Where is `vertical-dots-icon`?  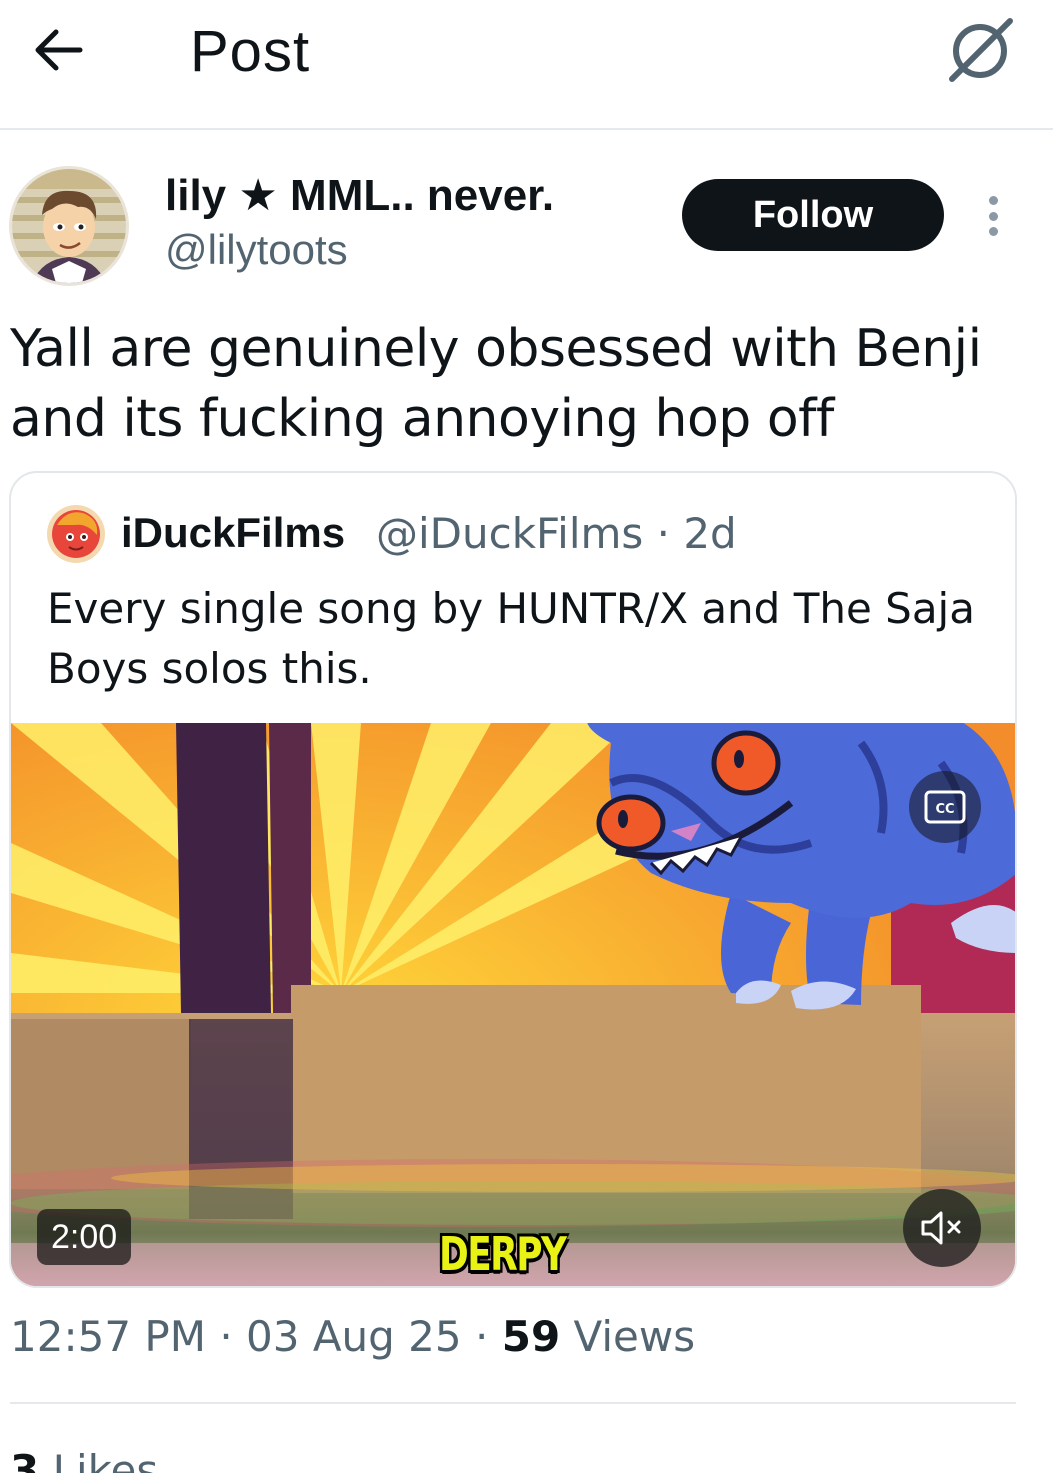
vertical-dots-icon is located at coordinates (993, 200).